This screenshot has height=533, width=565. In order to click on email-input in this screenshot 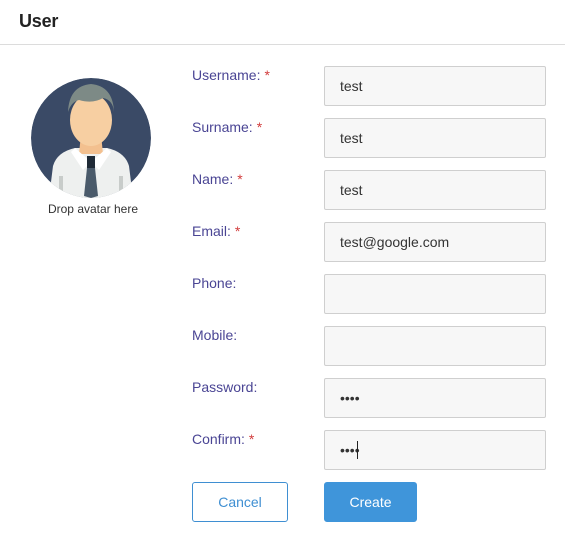, I will do `click(435, 242)`.